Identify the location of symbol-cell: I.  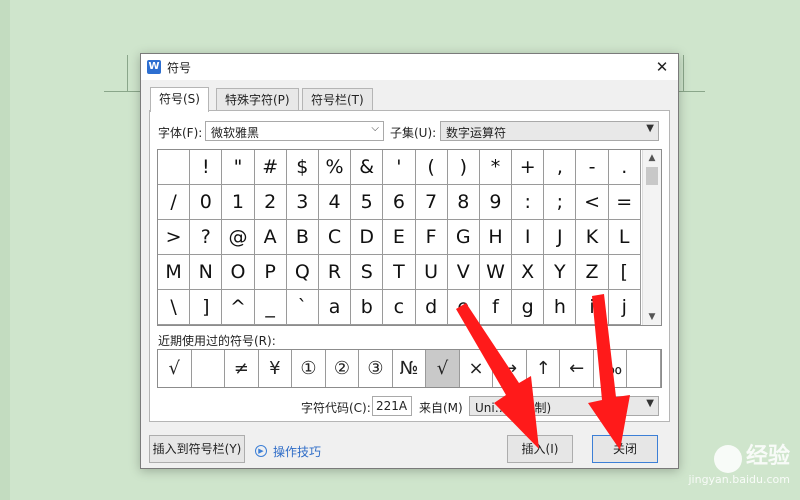
(528, 237).